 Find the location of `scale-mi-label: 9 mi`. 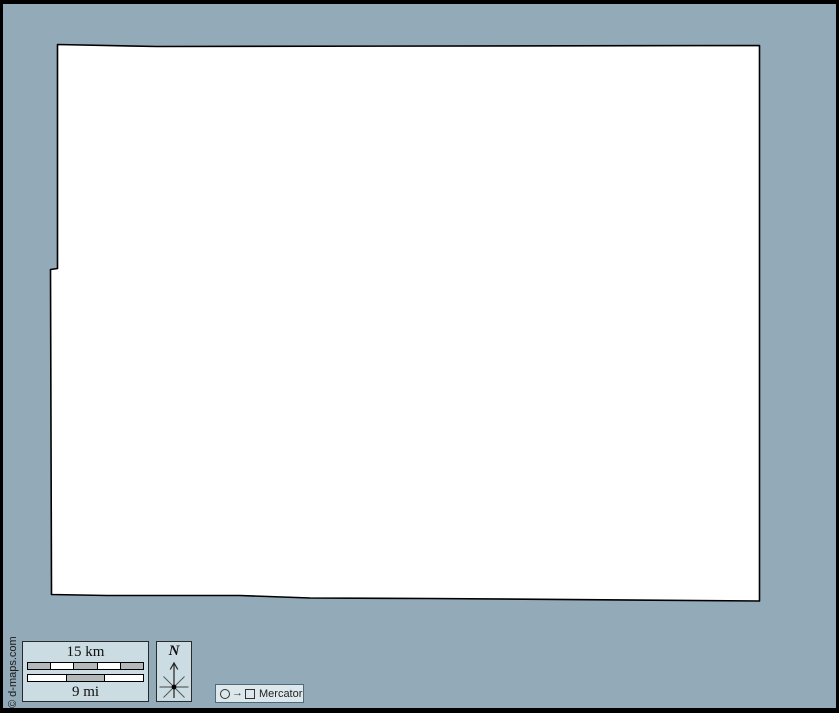

scale-mi-label: 9 mi is located at coordinates (85, 691).